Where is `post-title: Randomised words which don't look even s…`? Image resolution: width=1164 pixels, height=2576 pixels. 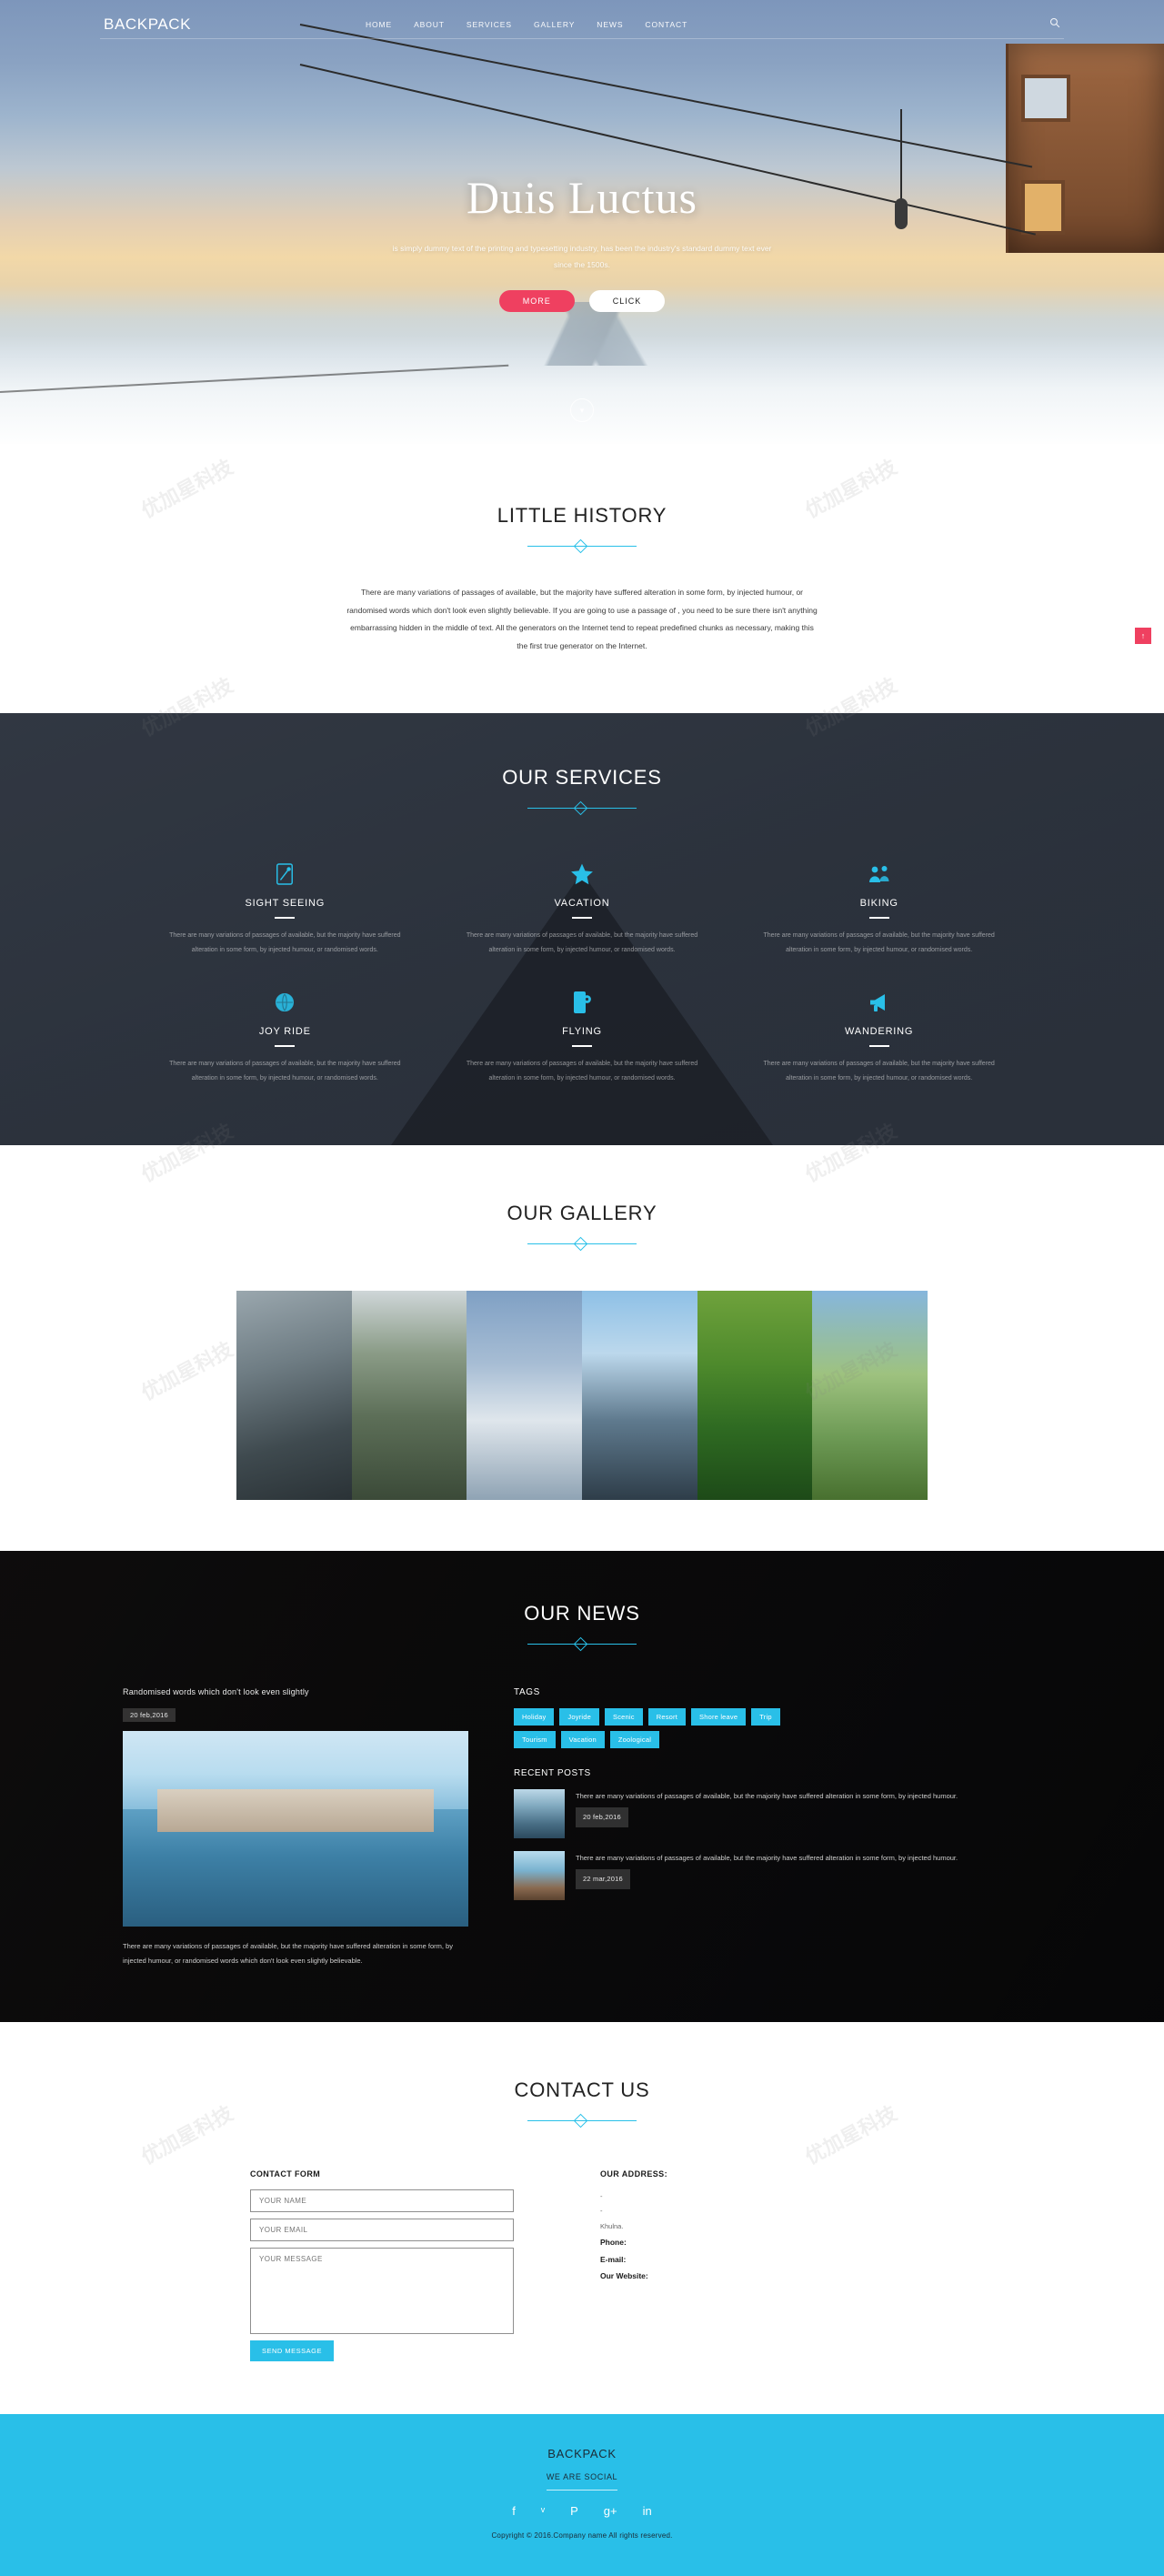
post-title: Randomised words which don't look even s… is located at coordinates (296, 1691).